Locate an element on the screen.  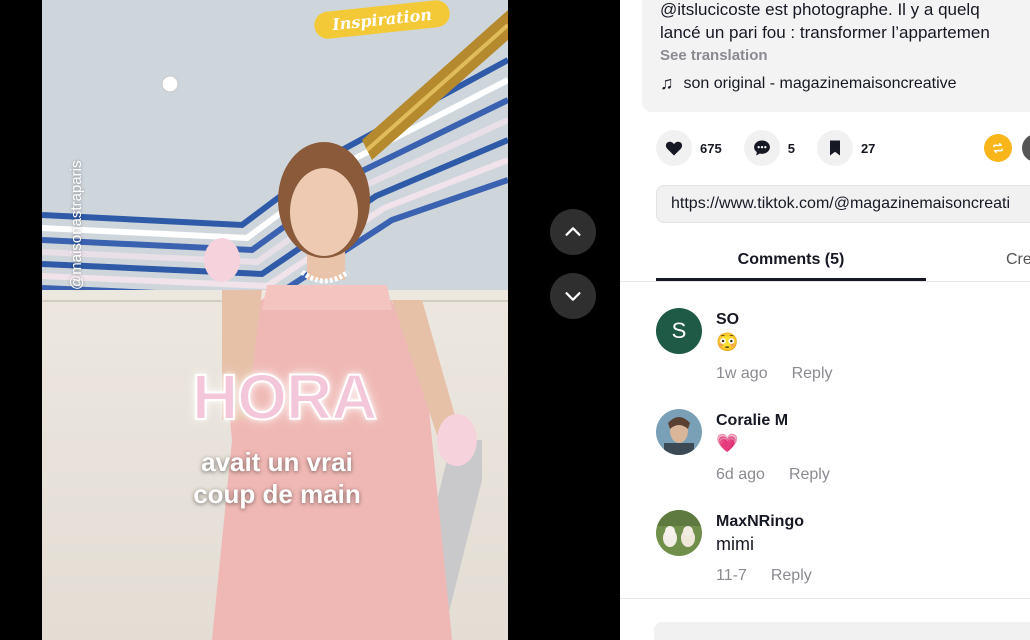
bookmark-button is located at coordinates (834, 148).